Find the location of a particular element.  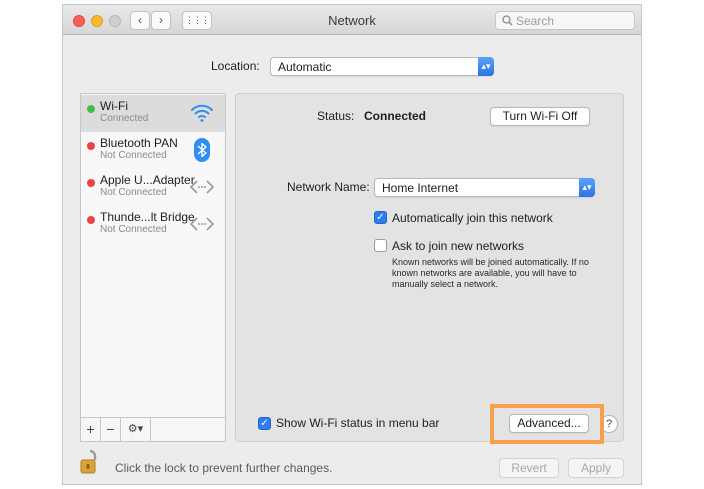

status-dot-connected is located at coordinates (91, 109).